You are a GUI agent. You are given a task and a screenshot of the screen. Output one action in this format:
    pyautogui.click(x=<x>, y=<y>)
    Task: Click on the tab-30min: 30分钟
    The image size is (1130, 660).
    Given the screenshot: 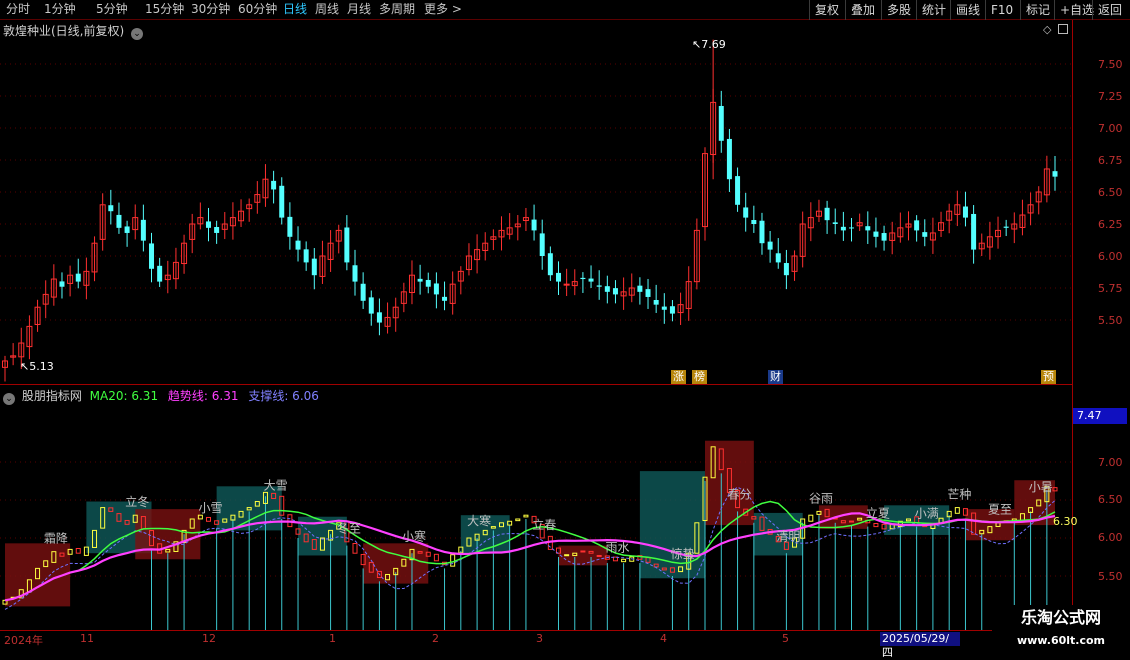 What is the action you would take?
    pyautogui.click(x=210, y=9)
    